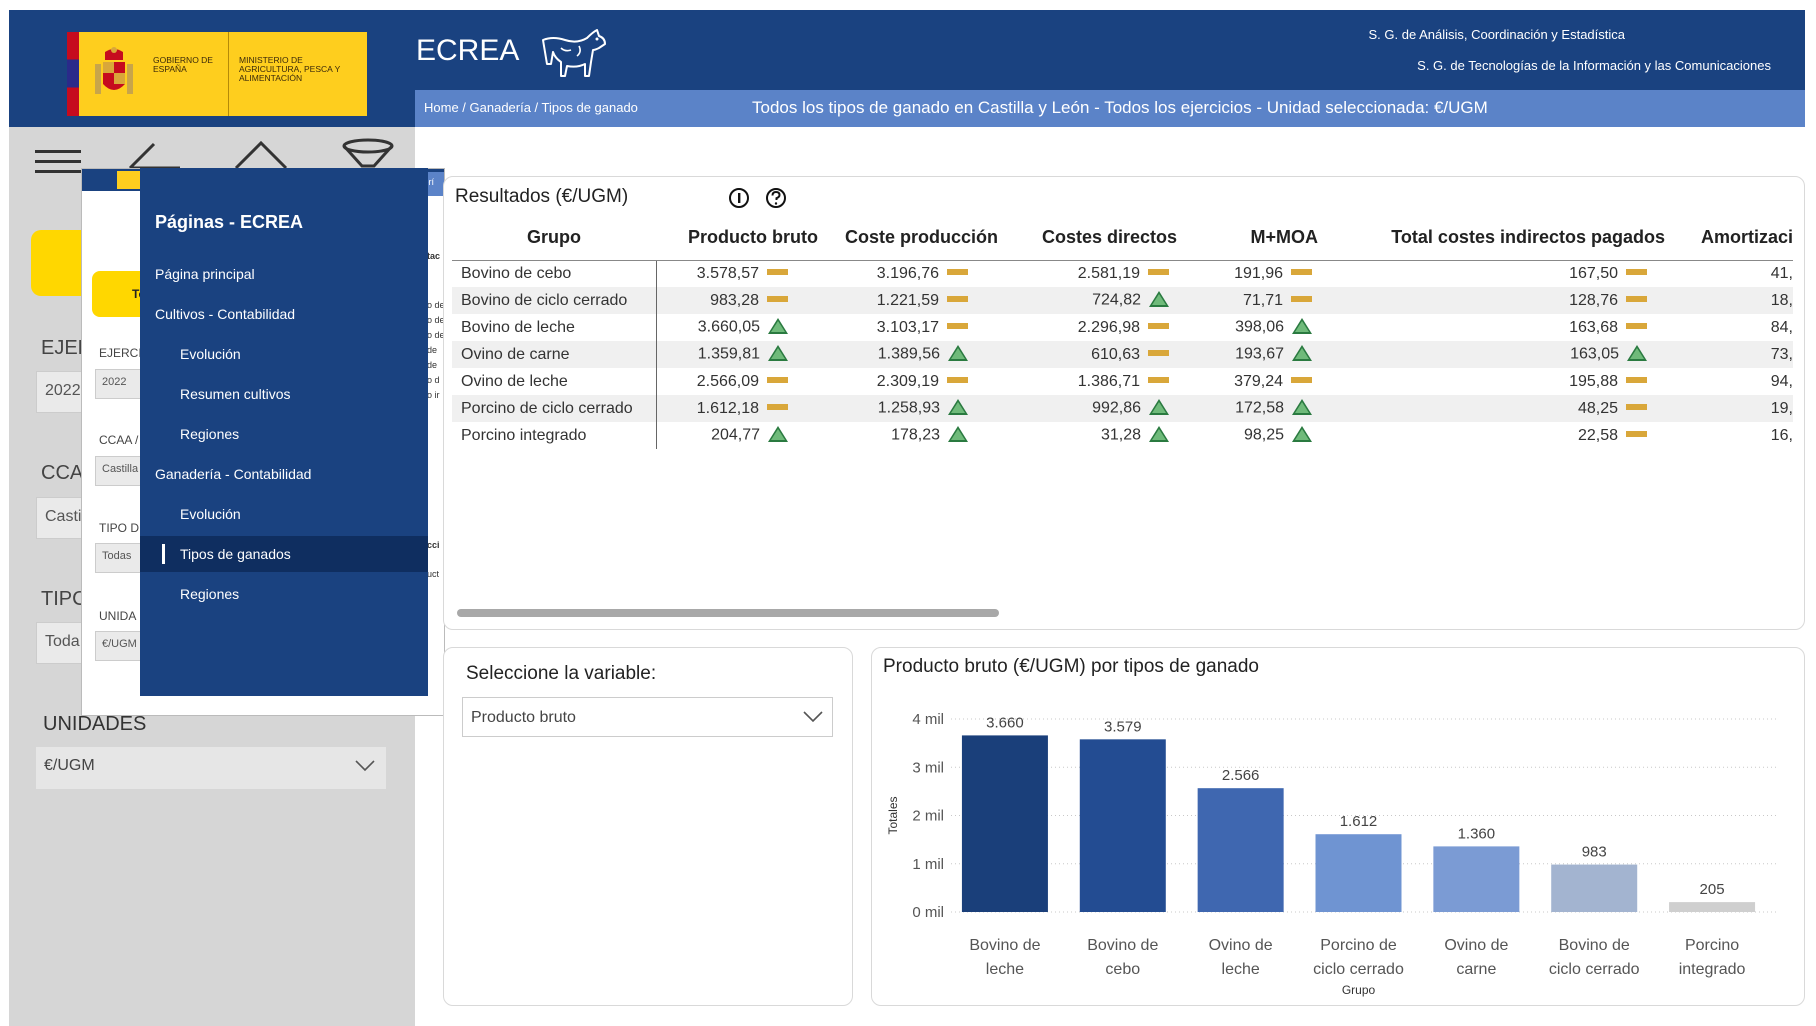 The image size is (1816, 1026). Describe the element at coordinates (1276, 238) in the screenshot. I see `column-header: M+MOA` at that location.